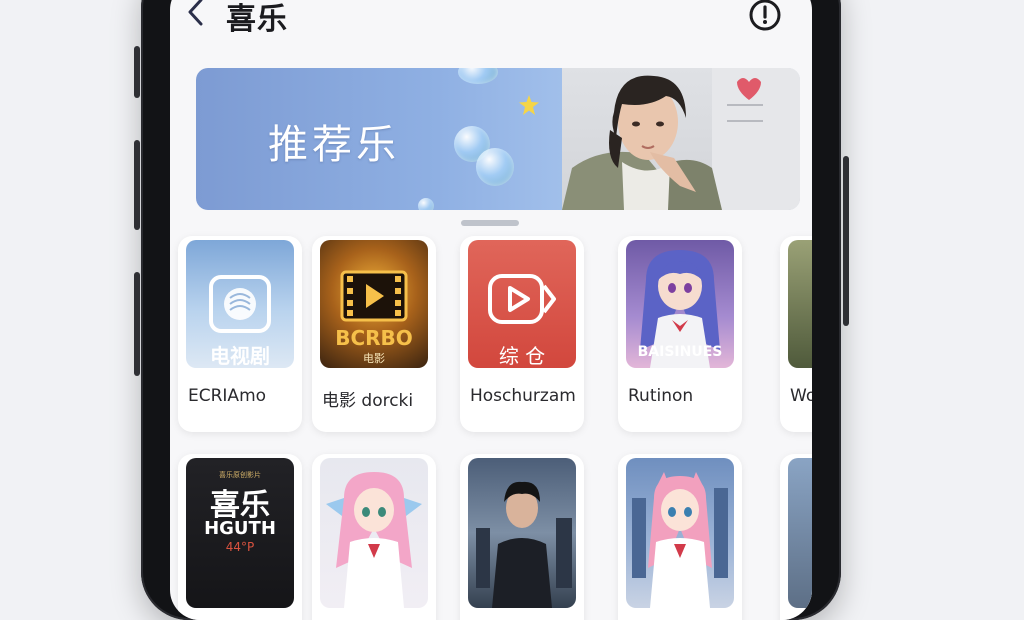 This screenshot has width=1024, height=620. Describe the element at coordinates (368, 401) in the screenshot. I see `card-caption: 电影 dorcki` at that location.